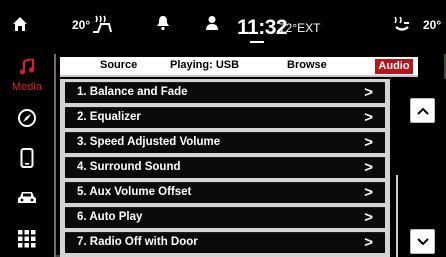 This screenshot has width=446, height=257. Describe the element at coordinates (110, 217) in the screenshot. I see `list-item-label: 6. Auto Play` at that location.